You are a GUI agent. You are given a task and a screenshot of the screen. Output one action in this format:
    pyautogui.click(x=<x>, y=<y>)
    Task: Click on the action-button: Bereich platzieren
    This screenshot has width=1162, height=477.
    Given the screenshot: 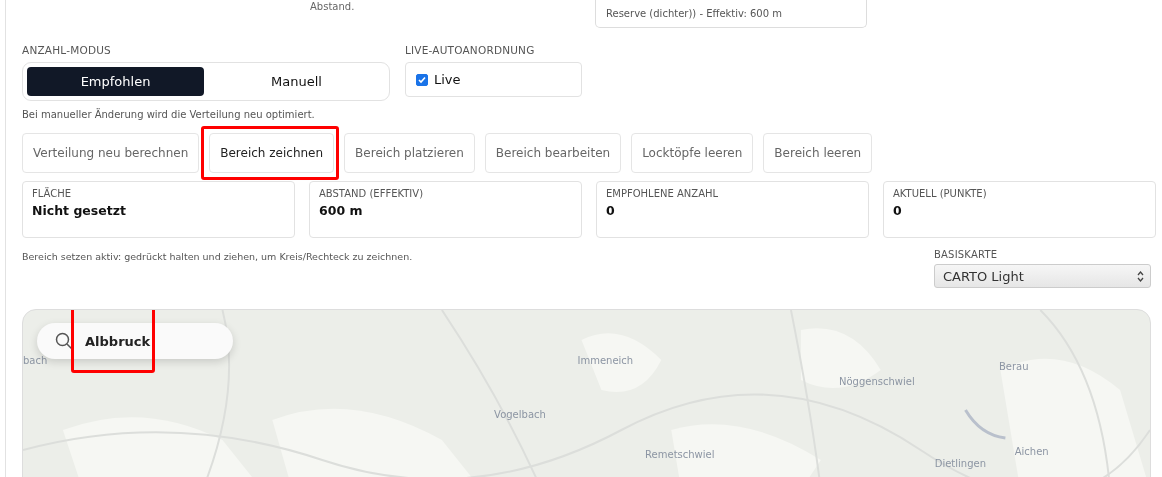 What is the action you would take?
    pyautogui.click(x=409, y=153)
    